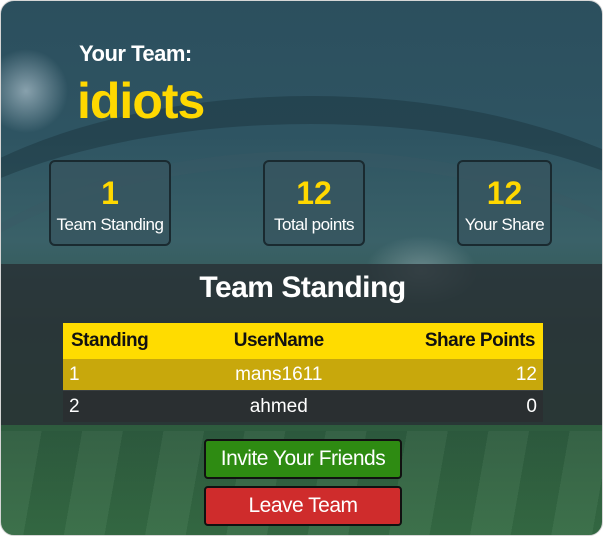 The height and width of the screenshot is (536, 603). I want to click on cell-username: mans1611, so click(278, 375).